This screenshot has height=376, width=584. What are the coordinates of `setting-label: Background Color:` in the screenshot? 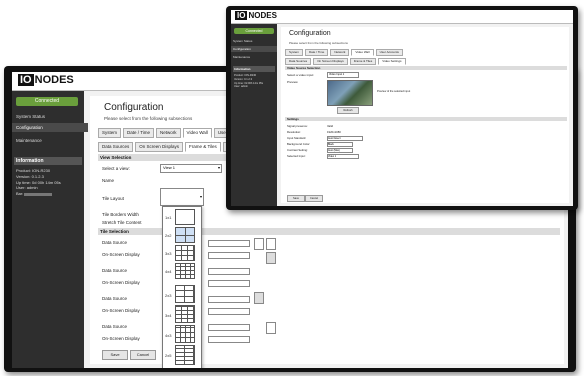 It's located at (299, 144).